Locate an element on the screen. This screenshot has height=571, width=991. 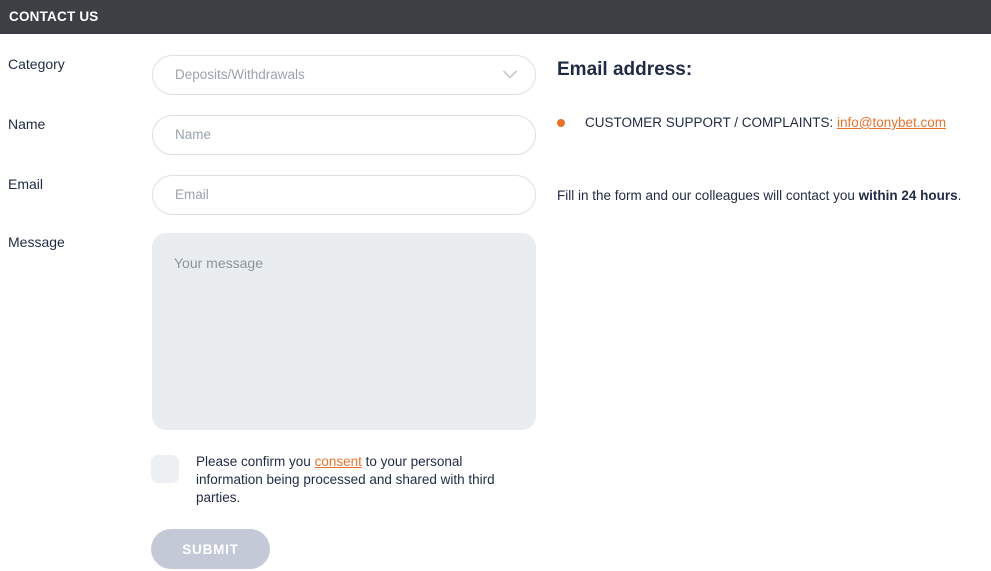
submit-button: SUBMIT is located at coordinates (210, 549).